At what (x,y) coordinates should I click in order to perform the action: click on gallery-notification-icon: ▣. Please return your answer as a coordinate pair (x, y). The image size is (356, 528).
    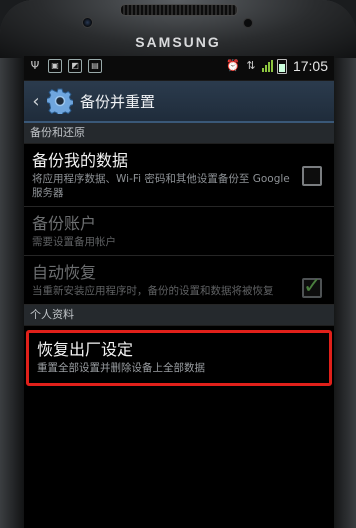
    Looking at the image, I should click on (55, 66).